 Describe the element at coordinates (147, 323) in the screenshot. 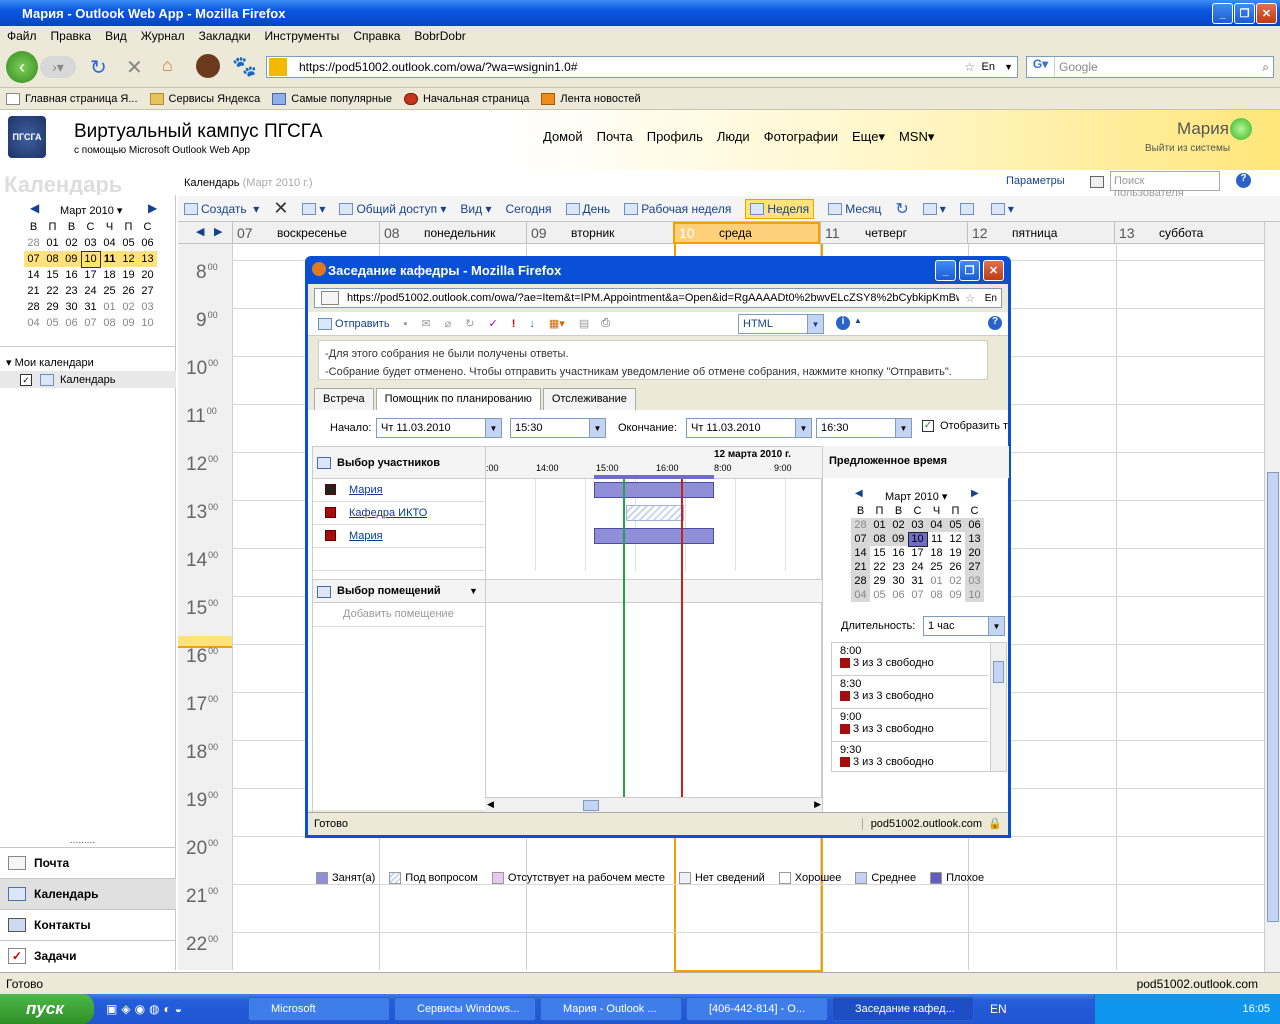

I see `minical-day: 10` at that location.